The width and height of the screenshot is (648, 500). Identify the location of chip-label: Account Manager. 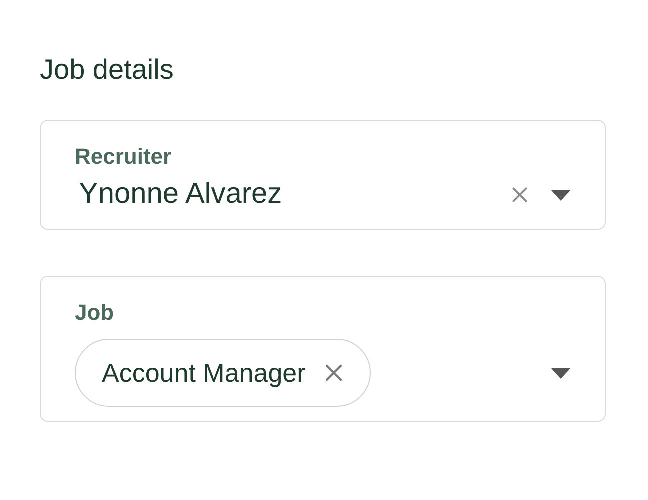
(204, 373).